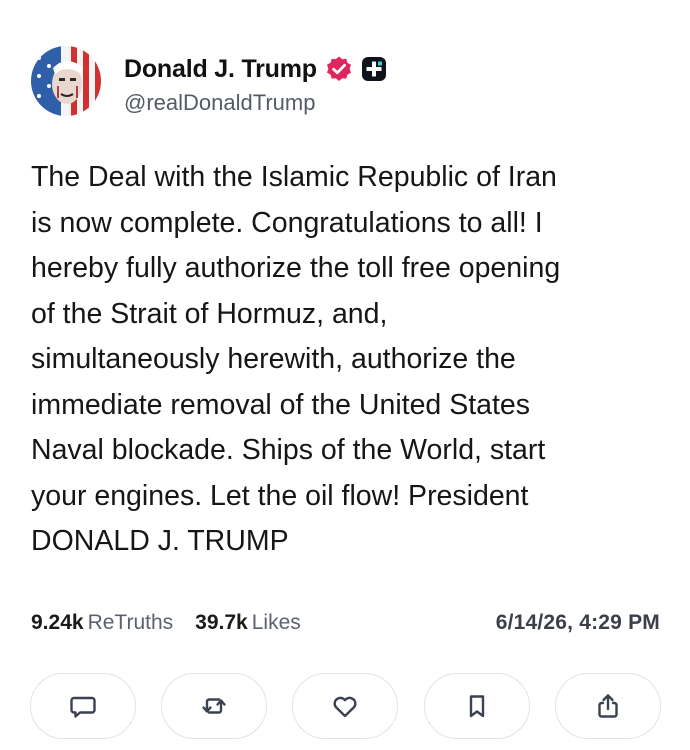 The image size is (690, 750). I want to click on author-display-name: Donald J. Trump, so click(220, 69).